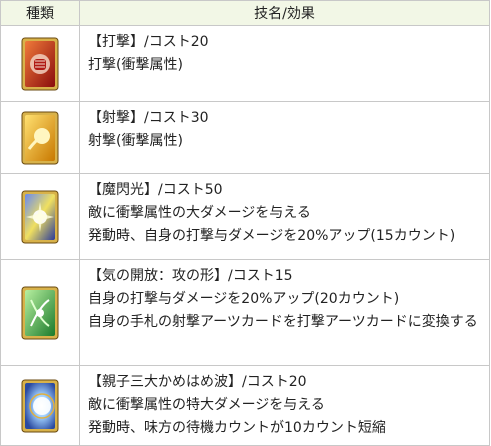  Describe the element at coordinates (190, 276) in the screenshot. I see `skill-name: 【気の開放：攻の形】/コスト15` at that location.